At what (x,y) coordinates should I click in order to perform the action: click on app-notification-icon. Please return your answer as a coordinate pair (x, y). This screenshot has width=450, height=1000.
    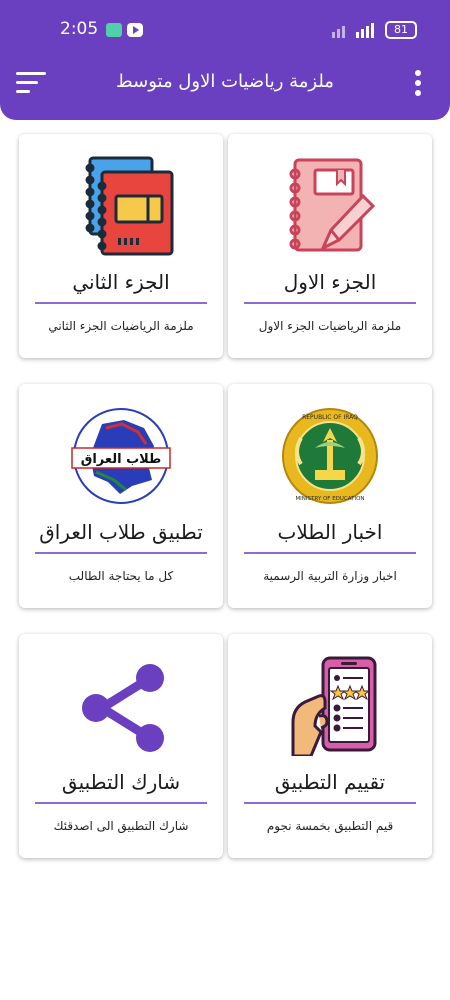
    Looking at the image, I should click on (114, 30).